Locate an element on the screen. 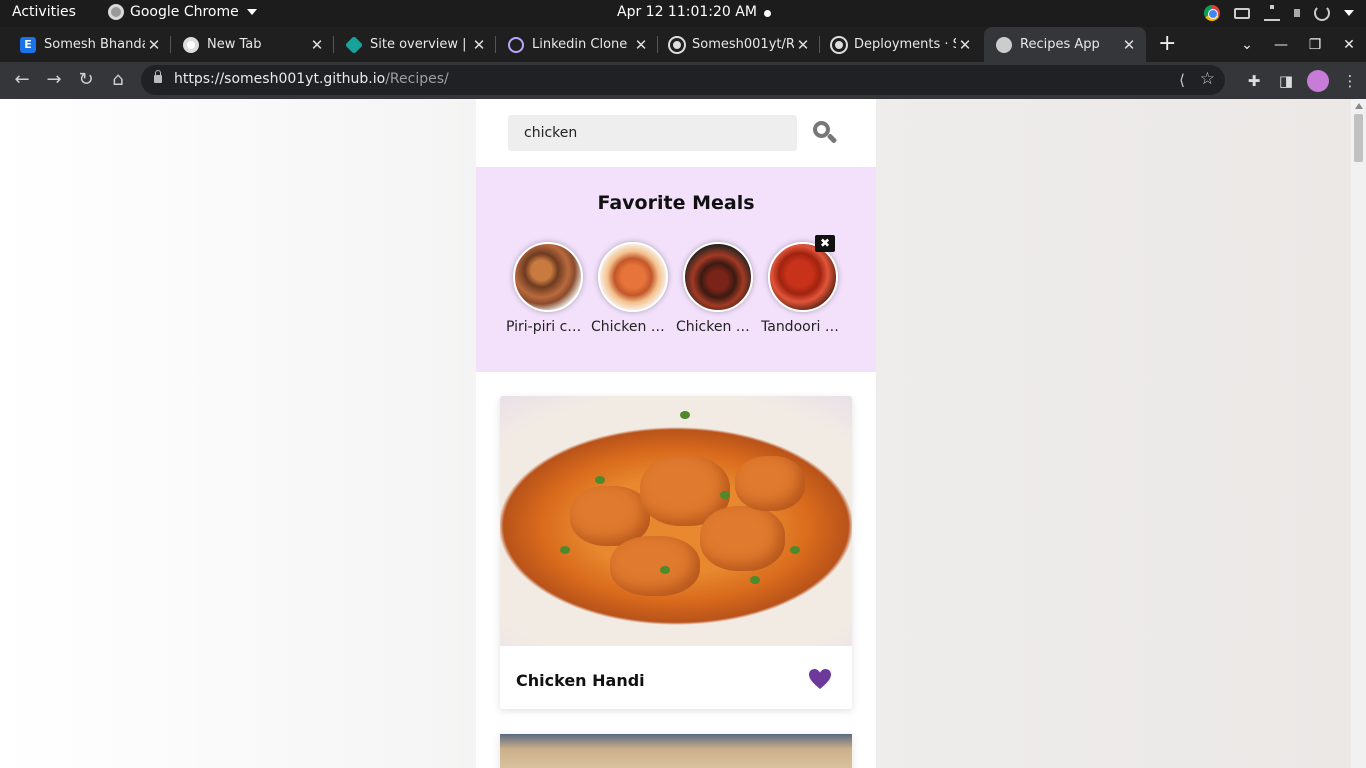 Image resolution: width=1366 pixels, height=768 pixels. maximize-icon: ❐ is located at coordinates (1315, 45).